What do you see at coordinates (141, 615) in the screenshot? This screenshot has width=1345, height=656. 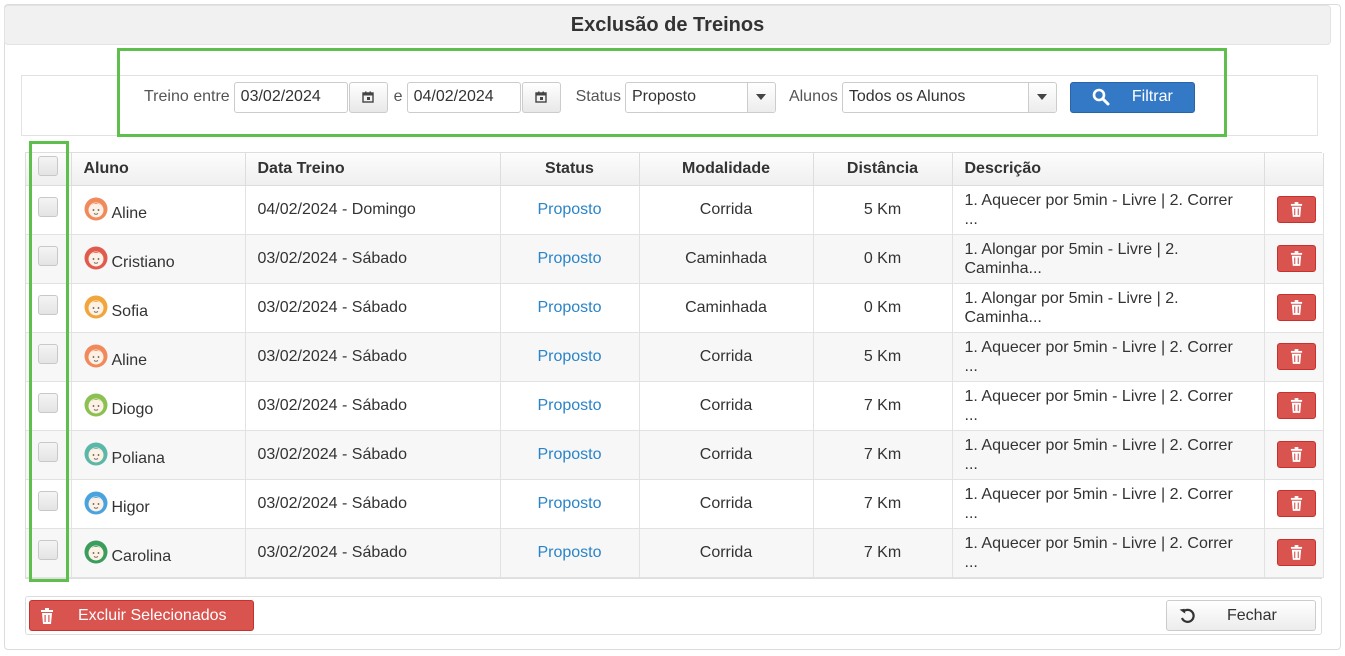 I see `delete-selected-button: Excluir Selecionados` at bounding box center [141, 615].